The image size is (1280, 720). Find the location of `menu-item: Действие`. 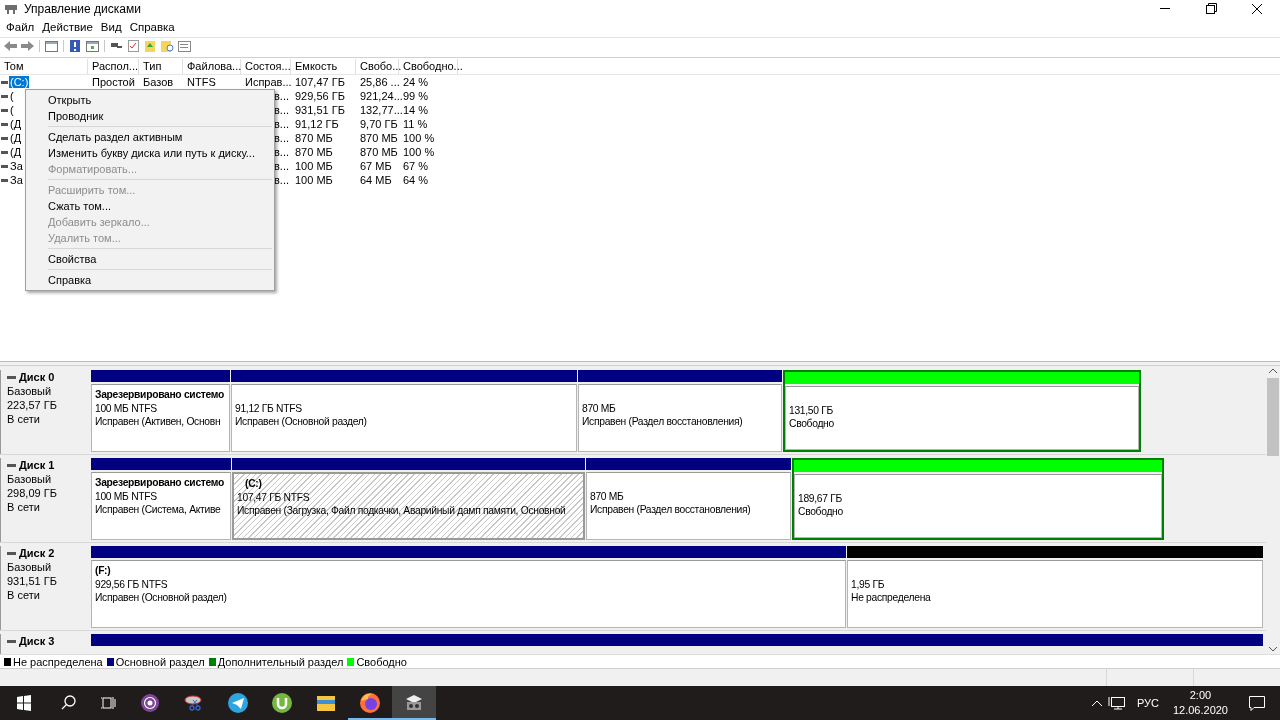

menu-item: Действие is located at coordinates (67, 27).